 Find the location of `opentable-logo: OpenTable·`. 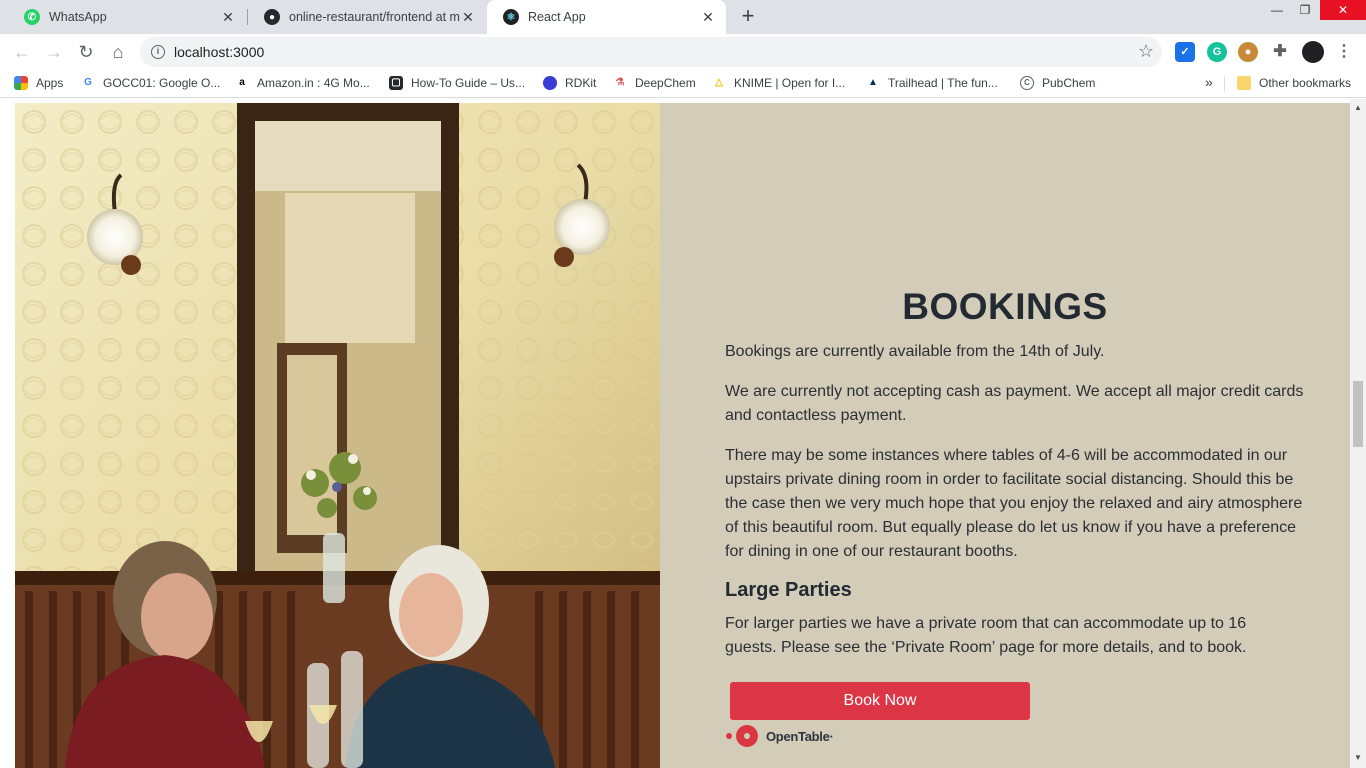

opentable-logo: OpenTable· is located at coordinates (780, 736).